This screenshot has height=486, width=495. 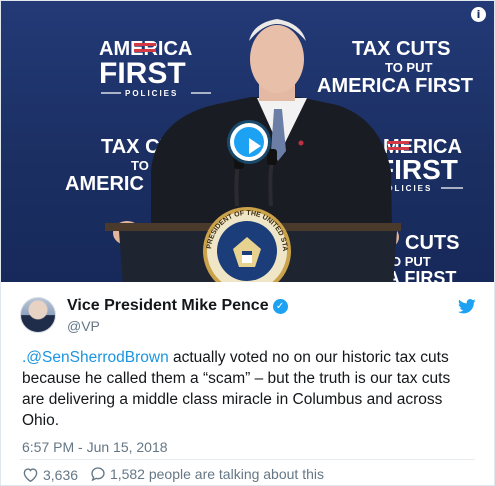 What do you see at coordinates (408, 67) in the screenshot?
I see `right-sign-line2: TO PUT` at bounding box center [408, 67].